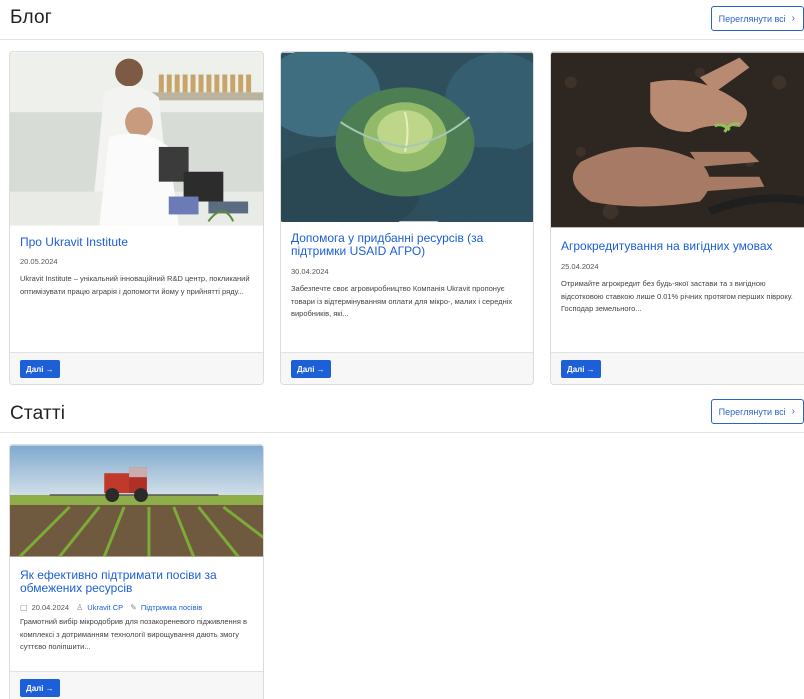 This screenshot has height=699, width=804. What do you see at coordinates (310, 271) in the screenshot?
I see `card-date: 30.04.2024` at bounding box center [310, 271].